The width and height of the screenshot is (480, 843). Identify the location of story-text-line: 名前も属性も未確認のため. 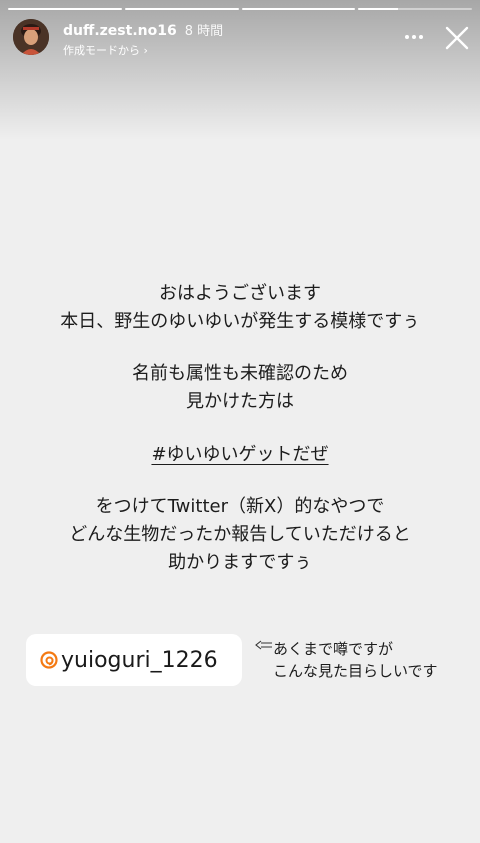
(240, 373).